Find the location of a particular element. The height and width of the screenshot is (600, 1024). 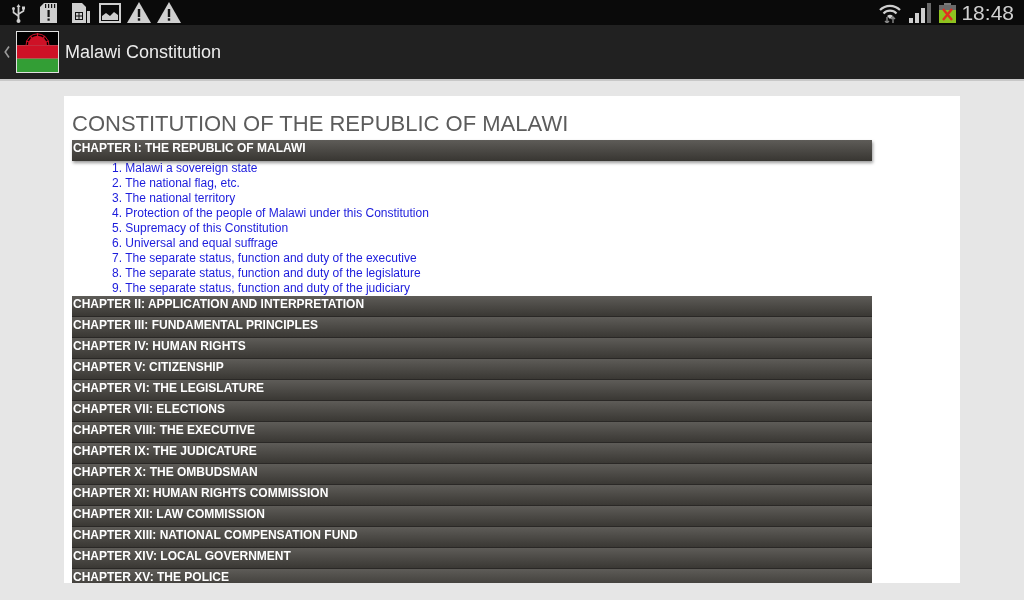

chapter-header: CHAPTER XIII: NATIONAL COMPENSATION FUND is located at coordinates (472, 537).